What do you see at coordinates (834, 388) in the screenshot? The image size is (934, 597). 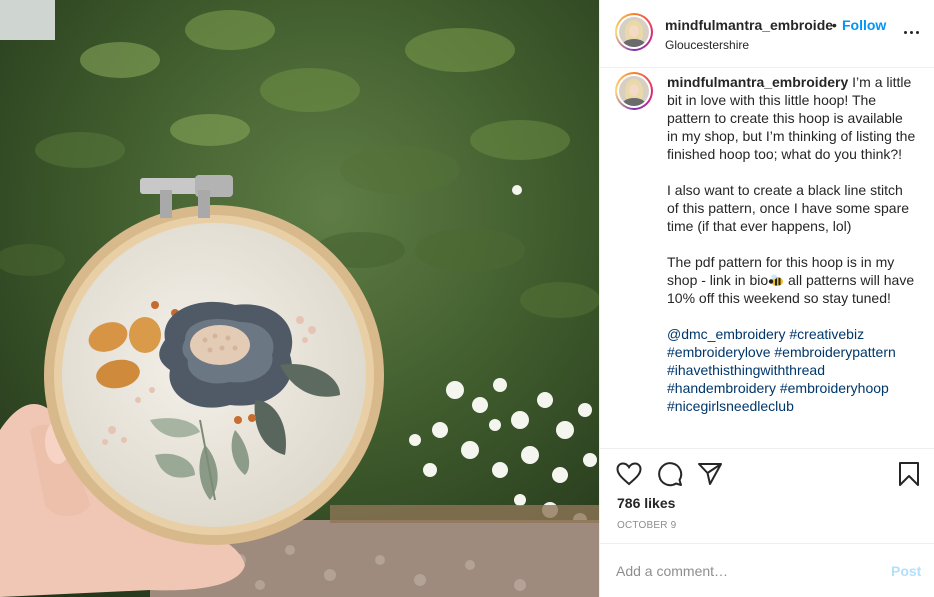 I see `hashtag-link: #embroideryhoop` at bounding box center [834, 388].